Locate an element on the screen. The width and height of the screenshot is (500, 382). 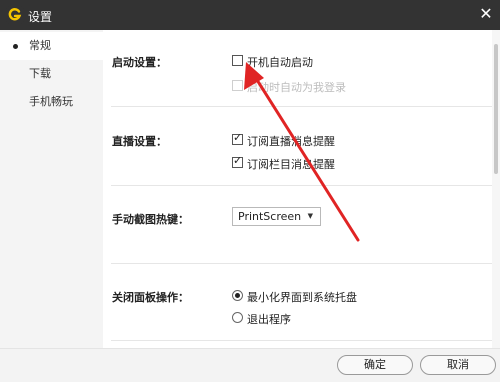
exit-program-label: 退出程序 is located at coordinates (269, 319).